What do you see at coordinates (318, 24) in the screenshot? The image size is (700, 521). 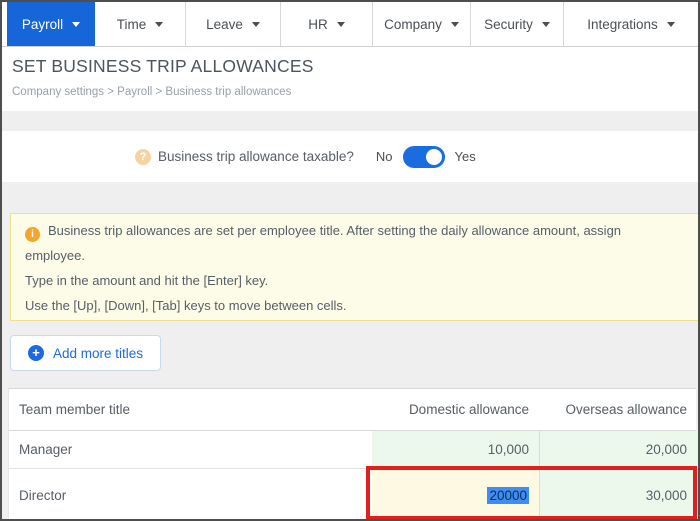 I see `nav-tab-hr-label: HR` at bounding box center [318, 24].